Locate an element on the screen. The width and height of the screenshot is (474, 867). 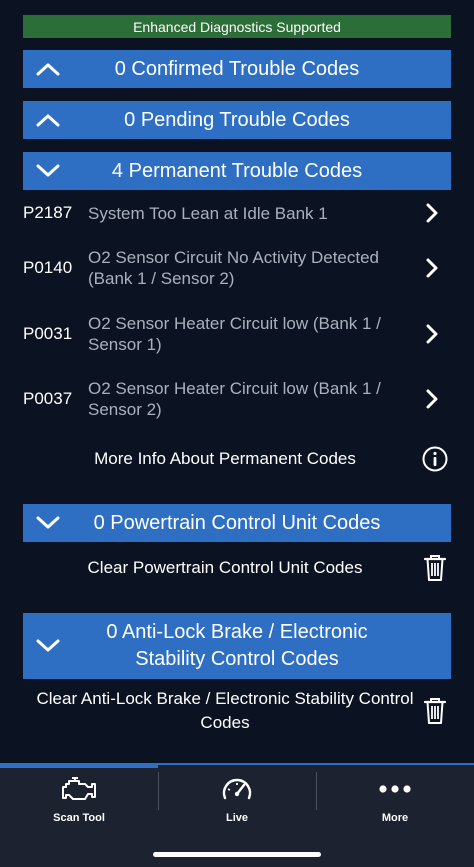
section-confirmed-codes: 0 Confirmed Trouble Codes is located at coordinates (237, 69).